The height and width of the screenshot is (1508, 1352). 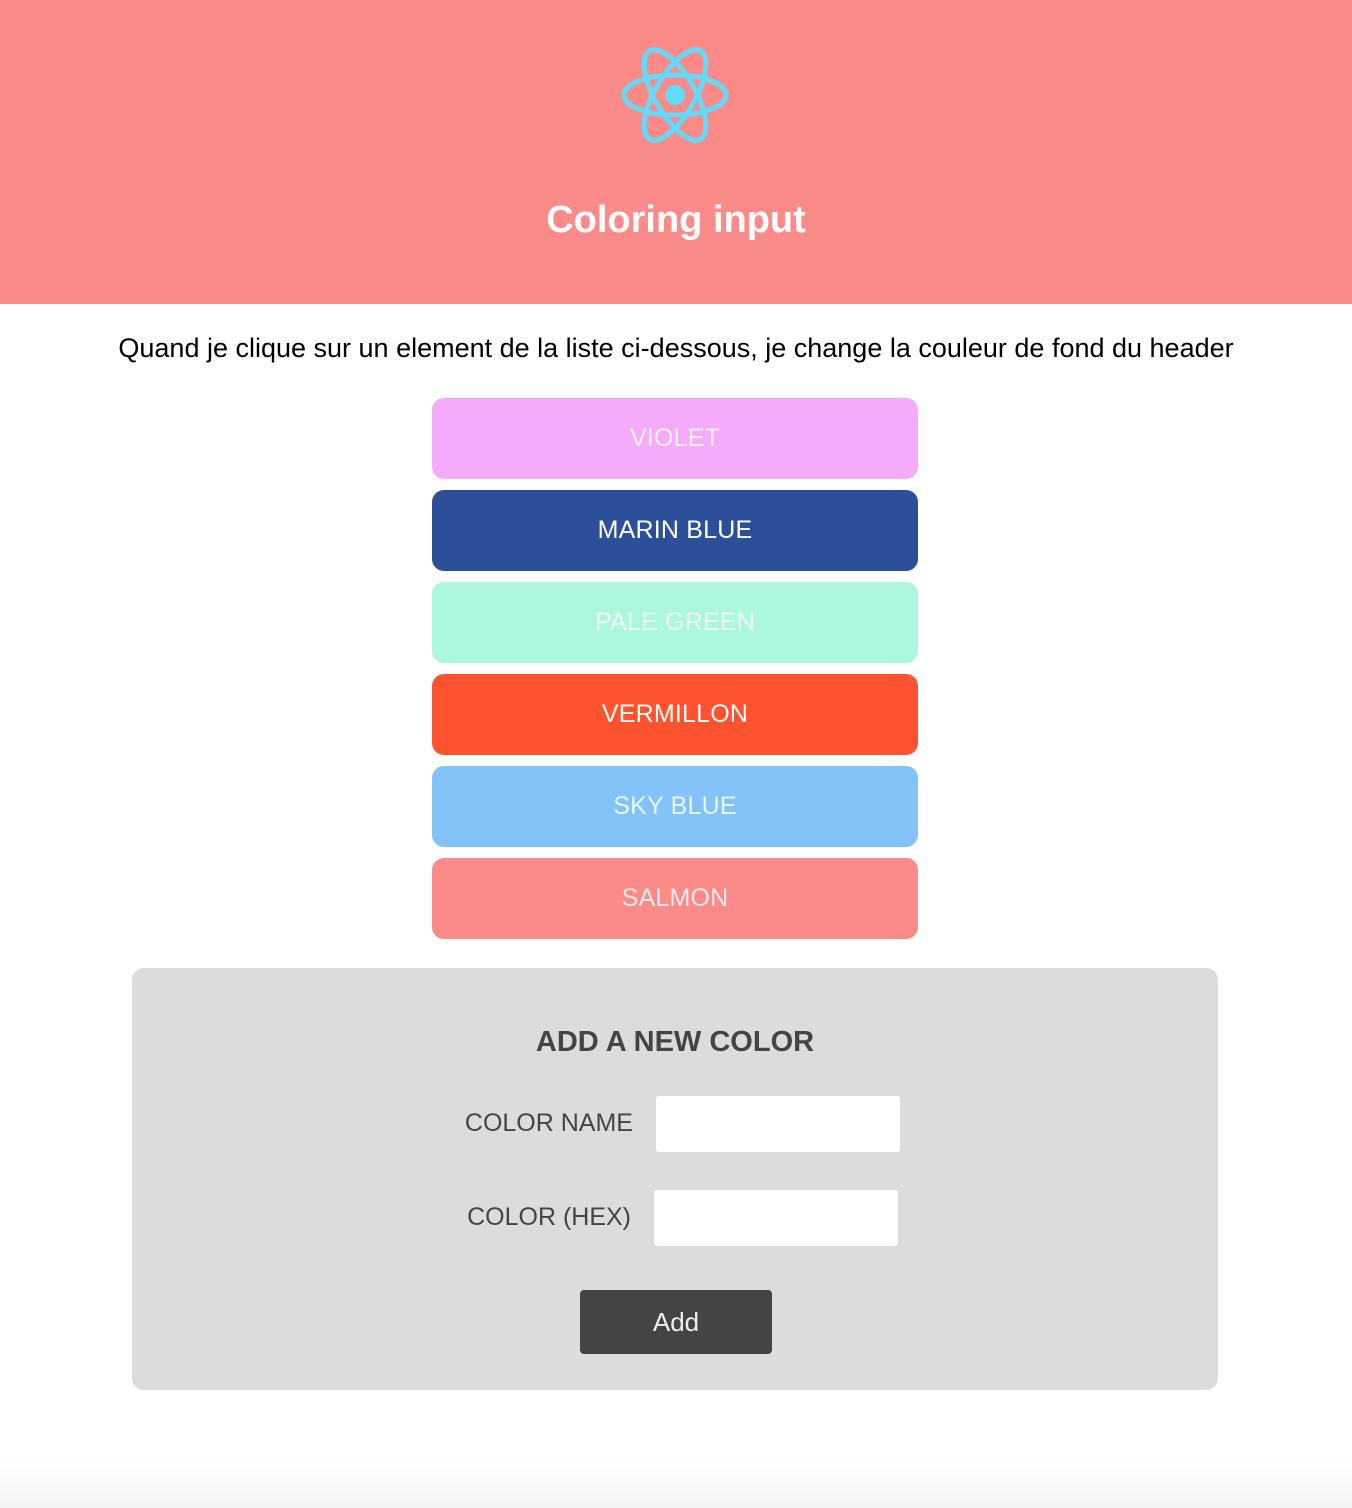 I want to click on color-item-label: PALE GREEN, so click(x=675, y=622).